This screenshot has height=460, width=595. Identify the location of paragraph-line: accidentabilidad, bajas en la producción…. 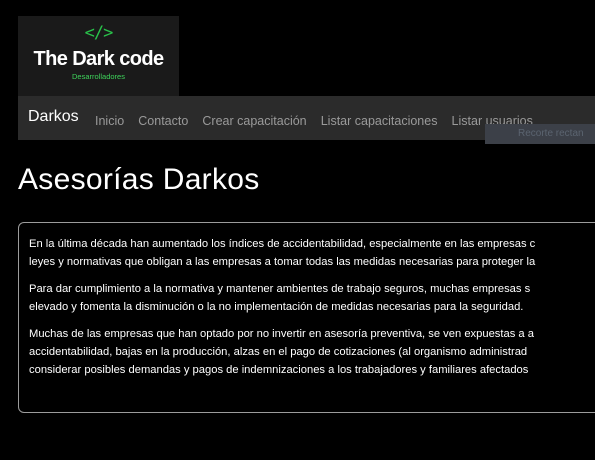
(278, 352).